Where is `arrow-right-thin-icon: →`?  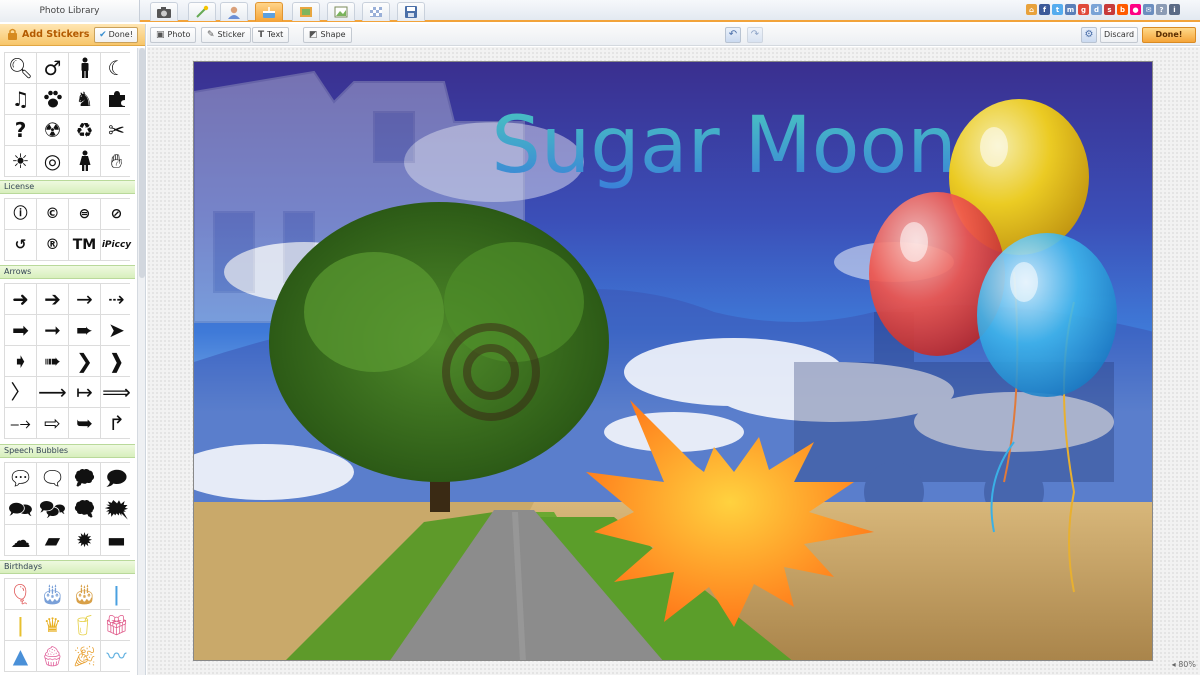 arrow-right-thin-icon: → is located at coordinates (84, 299).